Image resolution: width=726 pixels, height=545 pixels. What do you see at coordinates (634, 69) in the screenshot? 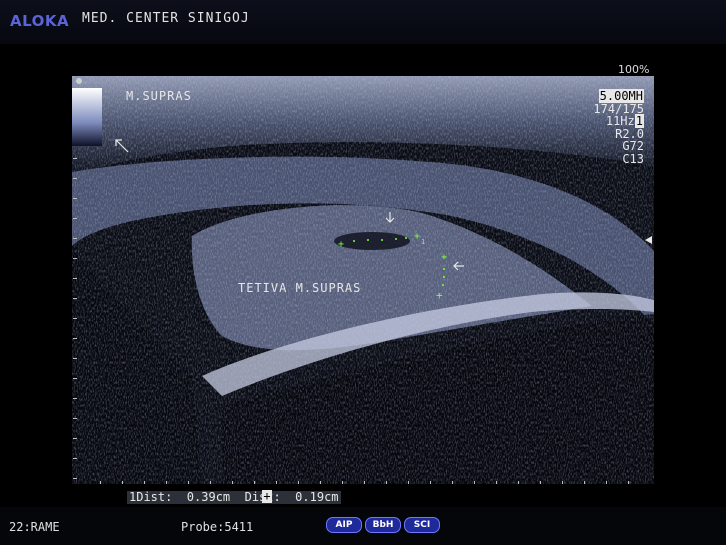
I see `zoom-level: 100%` at bounding box center [634, 69].